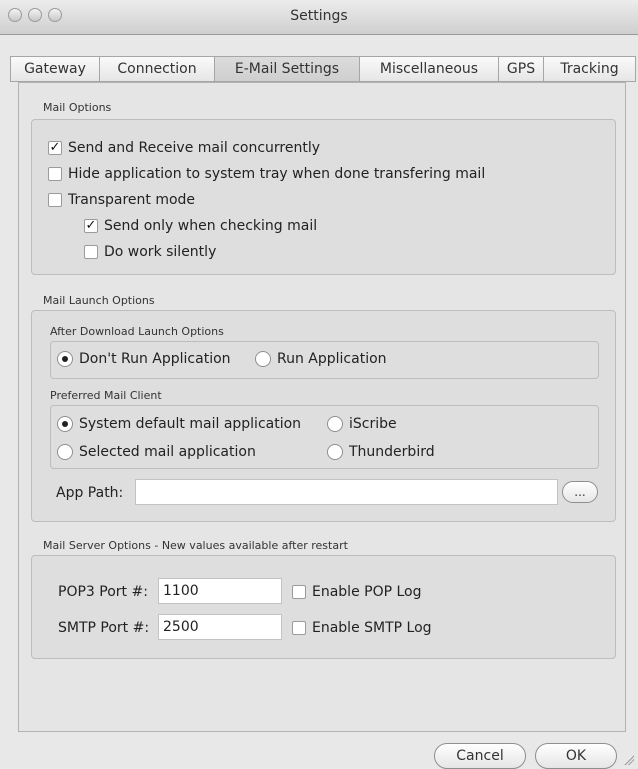 The width and height of the screenshot is (638, 769). What do you see at coordinates (65, 424) in the screenshot?
I see `system-default-radio` at bounding box center [65, 424].